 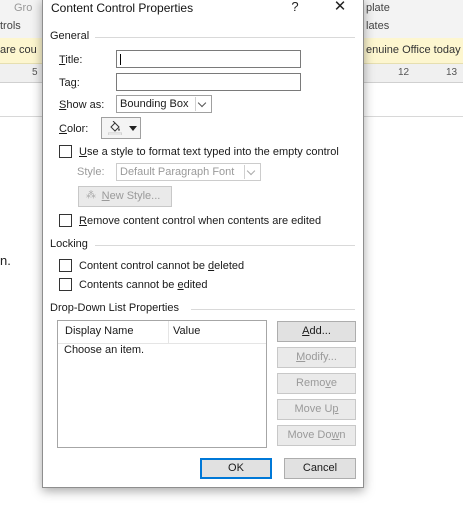 What do you see at coordinates (105, 196) in the screenshot?
I see `new-style-label-accel: N` at bounding box center [105, 196].